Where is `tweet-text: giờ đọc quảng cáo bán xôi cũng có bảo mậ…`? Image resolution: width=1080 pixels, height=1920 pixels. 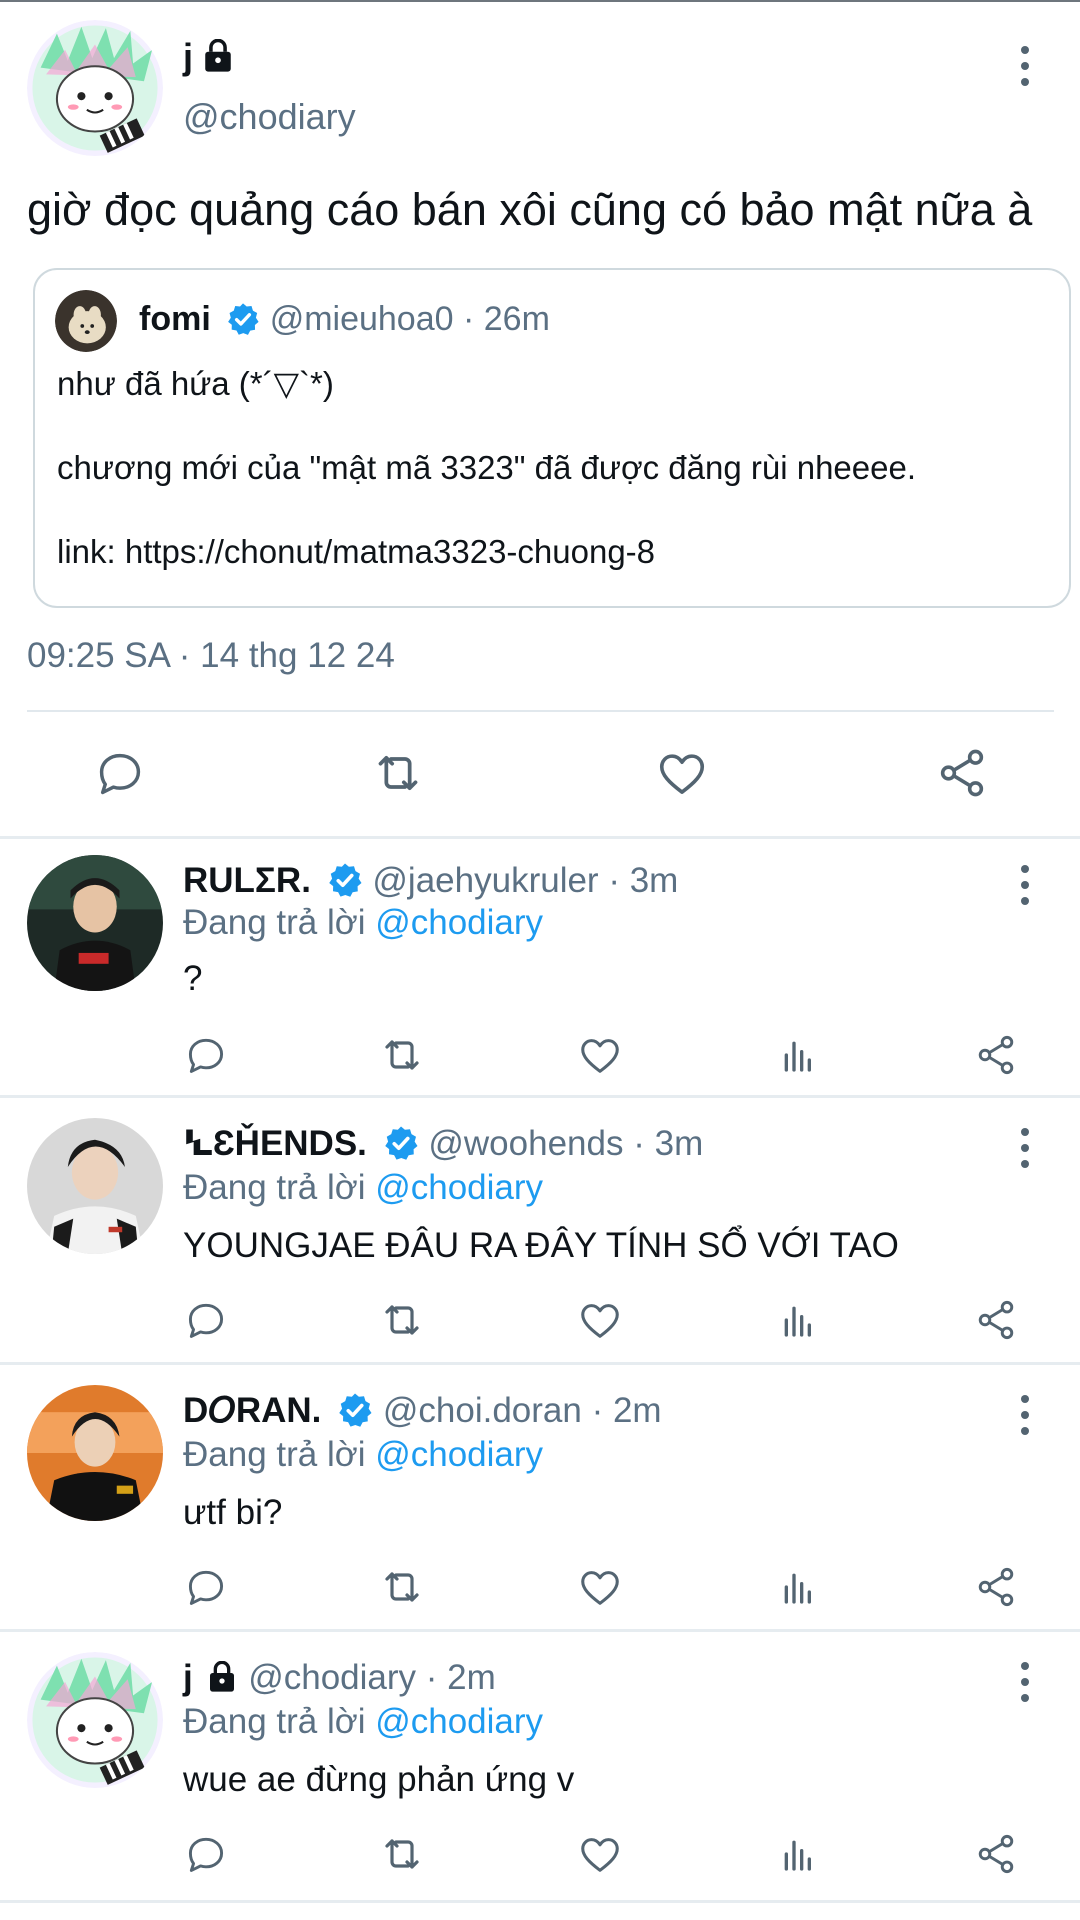 tweet-text: giờ đọc quảng cáo bán xôi cũng có bảo mậ… is located at coordinates (530, 209).